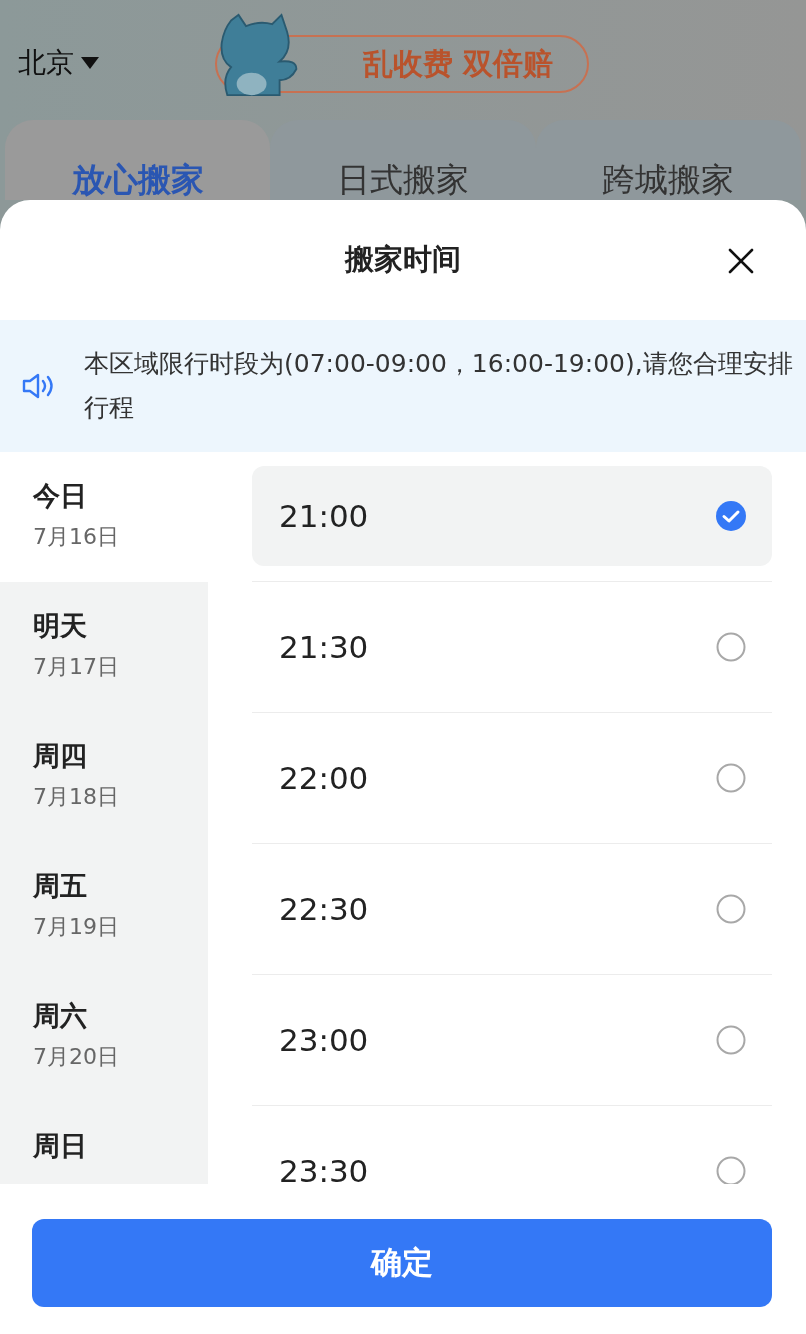 This screenshot has width=806, height=1334. I want to click on time-label: 21:30, so click(324, 647).